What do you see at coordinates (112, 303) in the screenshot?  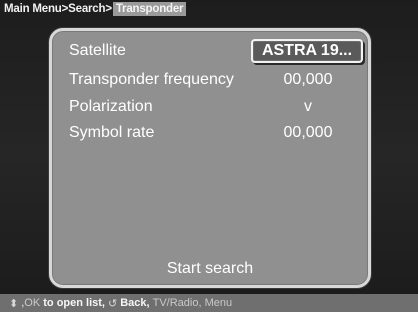 I see `back-arrow-icon: ↺` at bounding box center [112, 303].